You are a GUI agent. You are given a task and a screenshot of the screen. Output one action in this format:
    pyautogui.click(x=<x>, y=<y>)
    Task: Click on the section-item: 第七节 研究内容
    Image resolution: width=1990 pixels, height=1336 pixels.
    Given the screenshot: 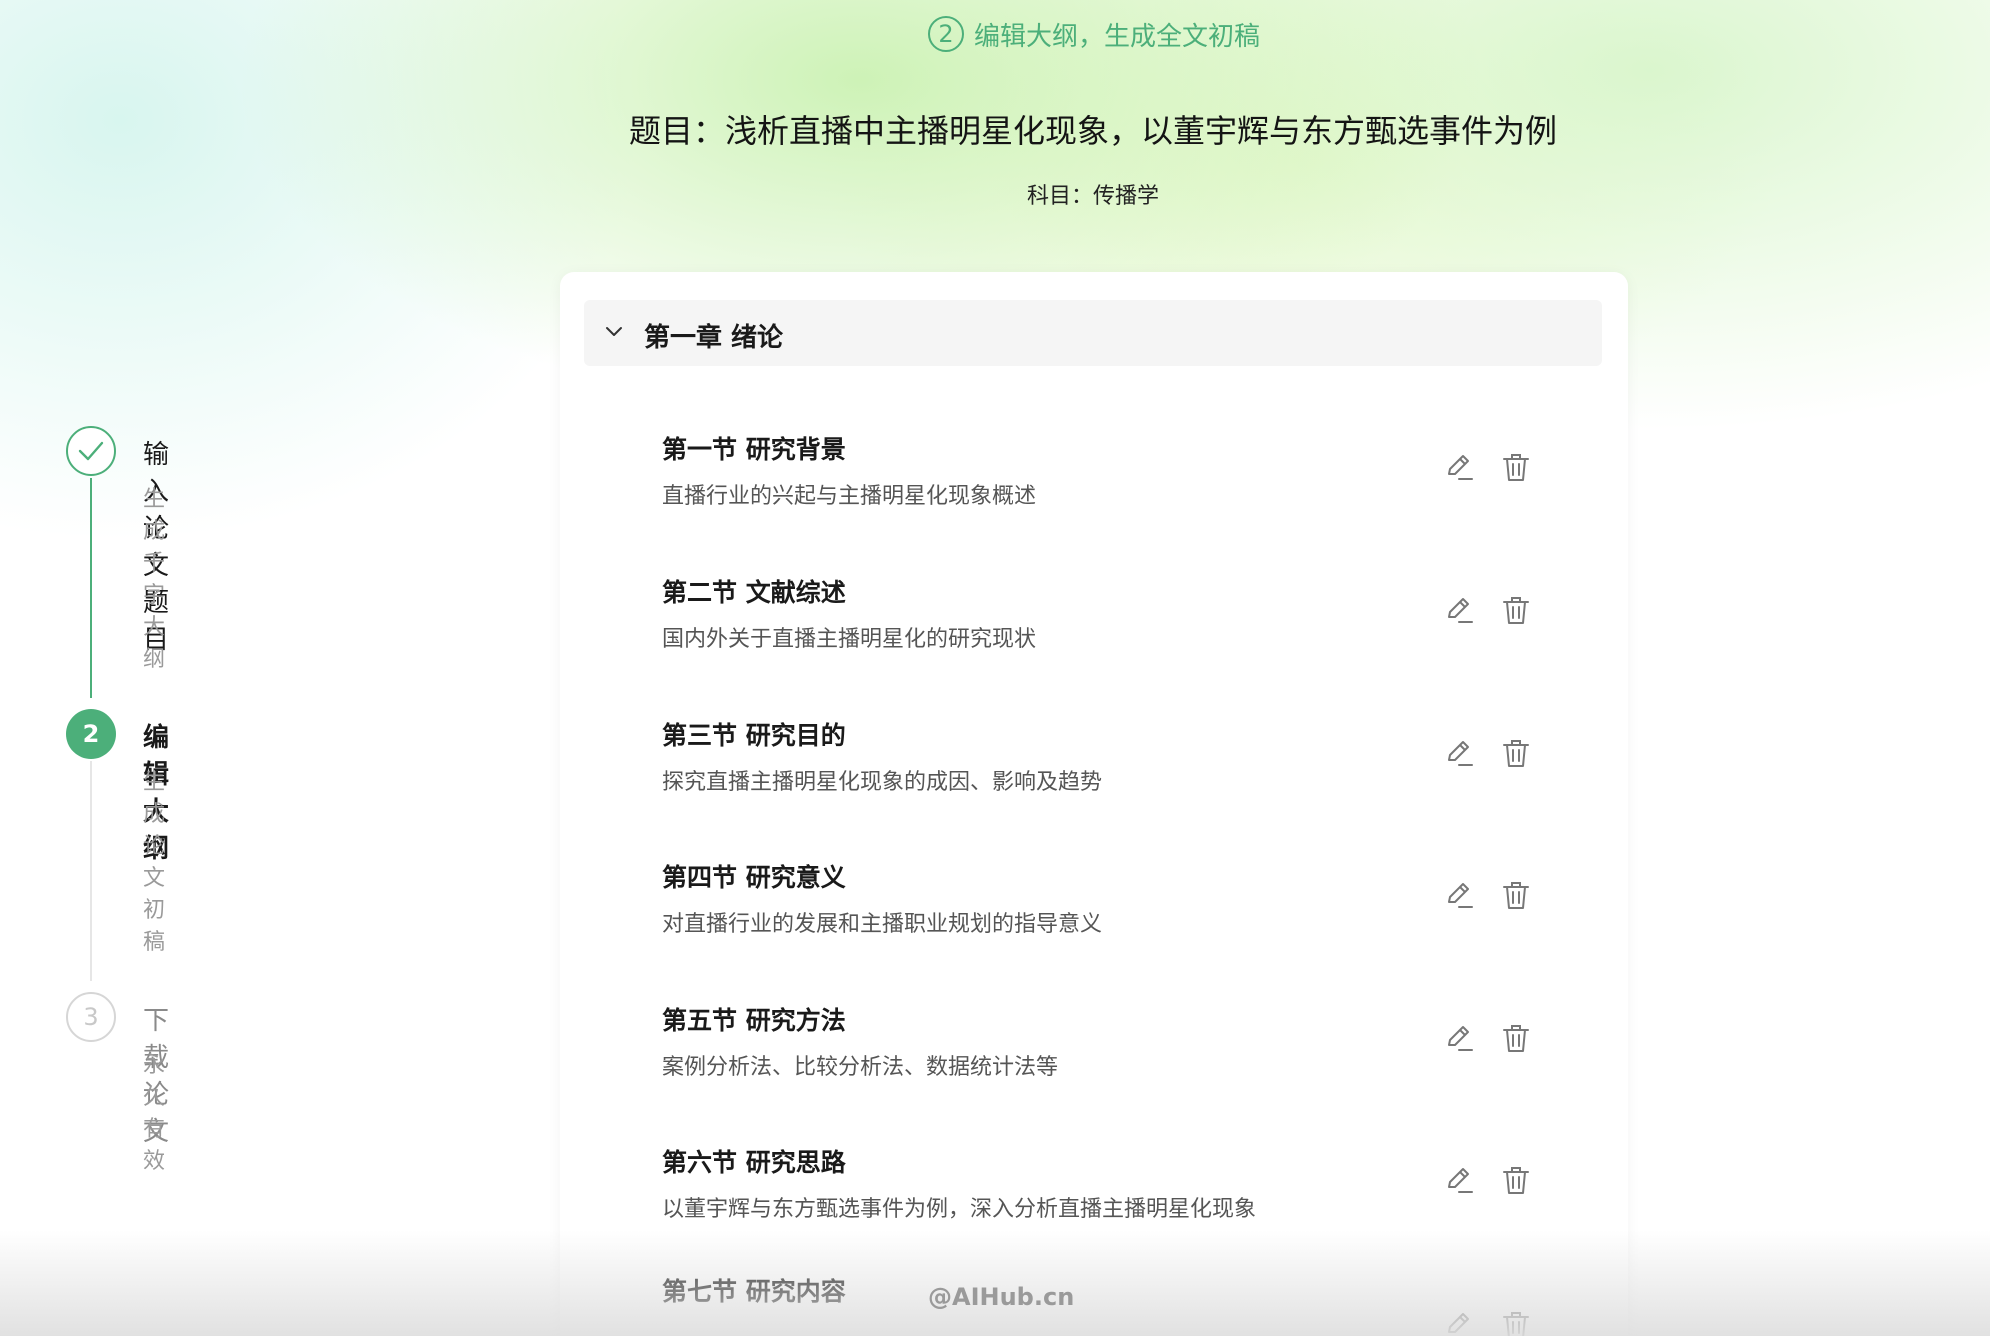 What is the action you would take?
    pyautogui.click(x=1132, y=1304)
    